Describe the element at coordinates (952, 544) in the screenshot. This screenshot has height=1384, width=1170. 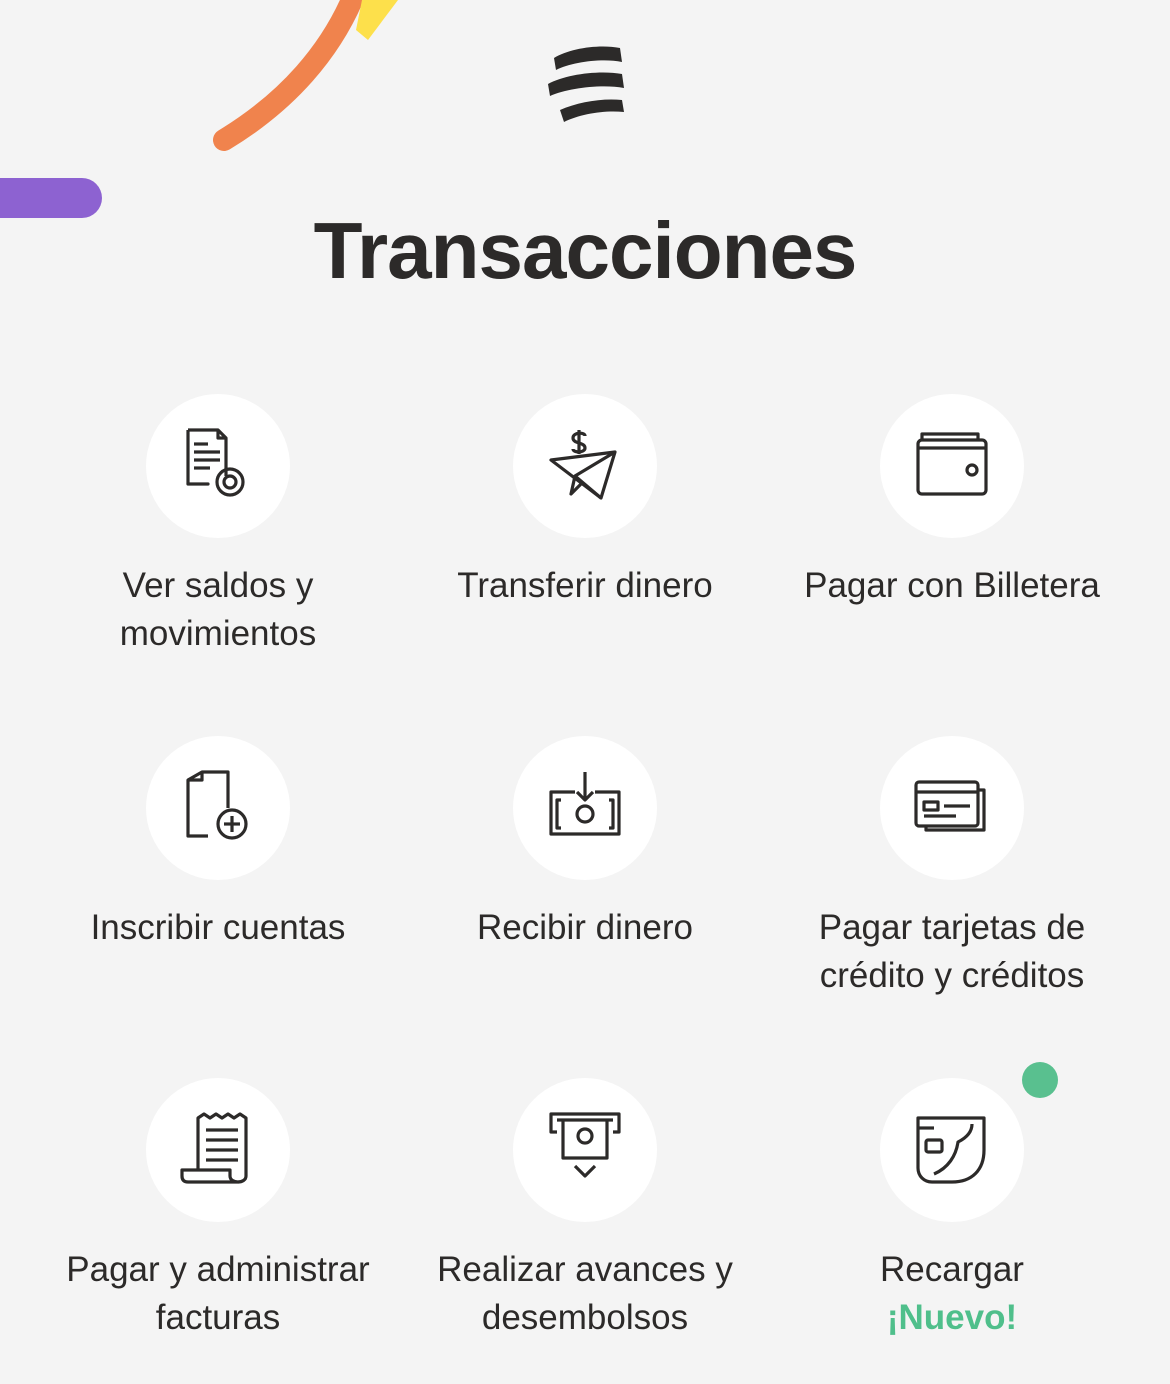
I see `tile-pagar-billetera: Pagar con Billetera` at that location.